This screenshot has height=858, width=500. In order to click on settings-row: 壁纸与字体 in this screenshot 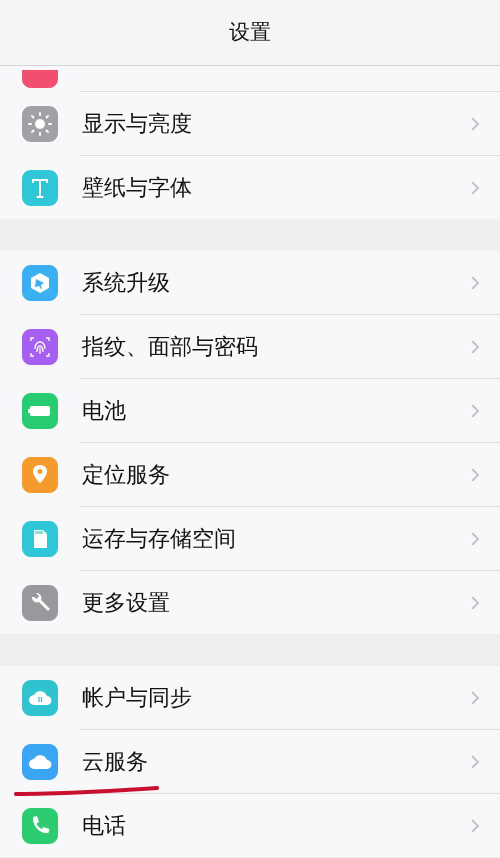, I will do `click(250, 187)`.